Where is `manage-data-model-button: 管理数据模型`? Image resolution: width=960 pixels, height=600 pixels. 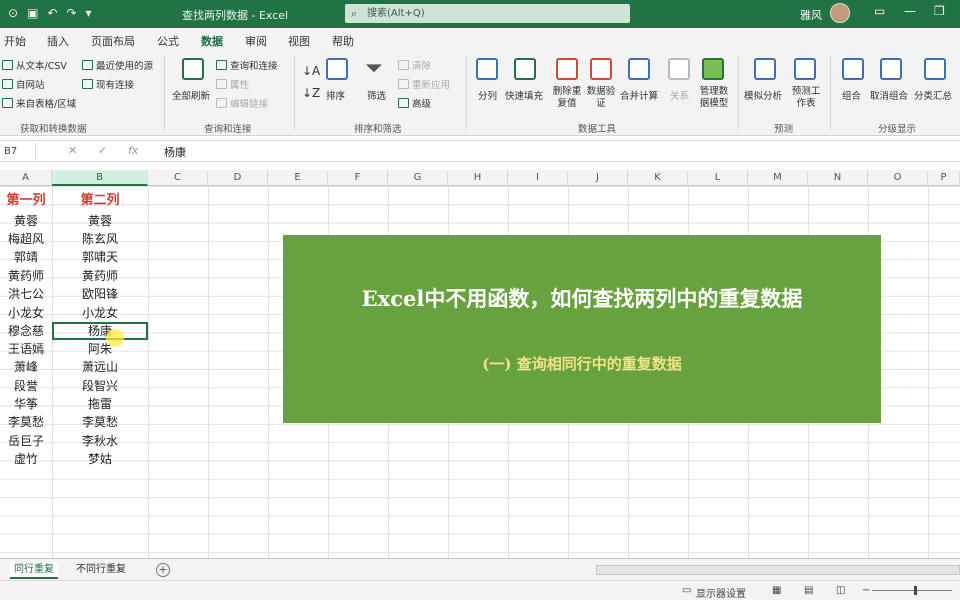
manage-data-model-button: 管理数据模型 is located at coordinates (714, 98).